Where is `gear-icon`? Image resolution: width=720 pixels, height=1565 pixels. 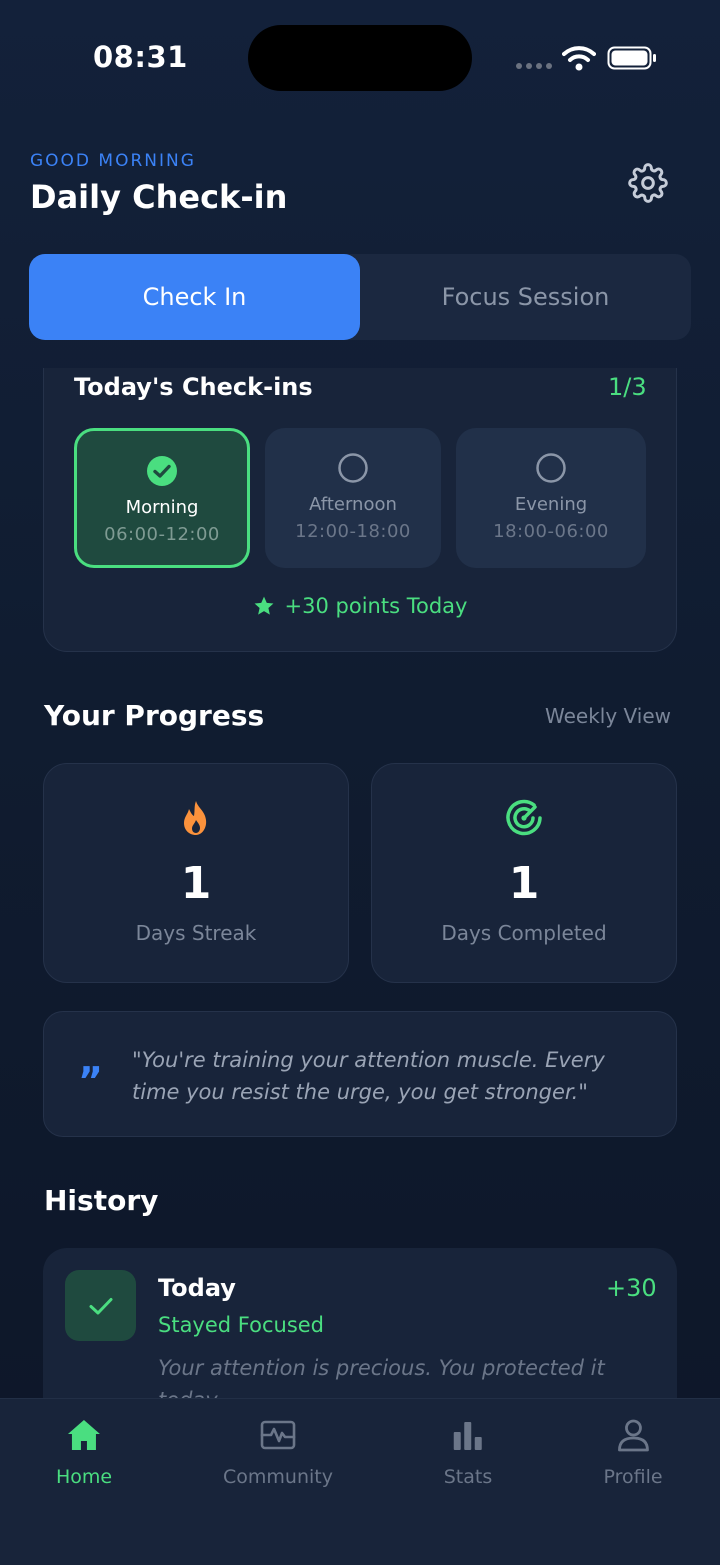
gear-icon is located at coordinates (648, 183).